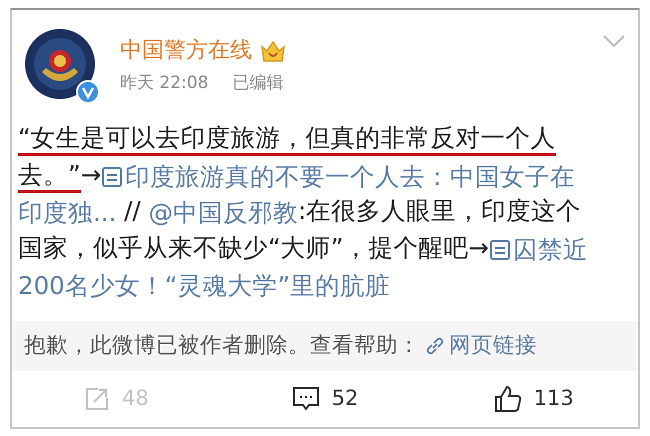 This screenshot has width=650, height=436. Describe the element at coordinates (164, 83) in the screenshot. I see `post-time: 昨天 22:08` at that location.